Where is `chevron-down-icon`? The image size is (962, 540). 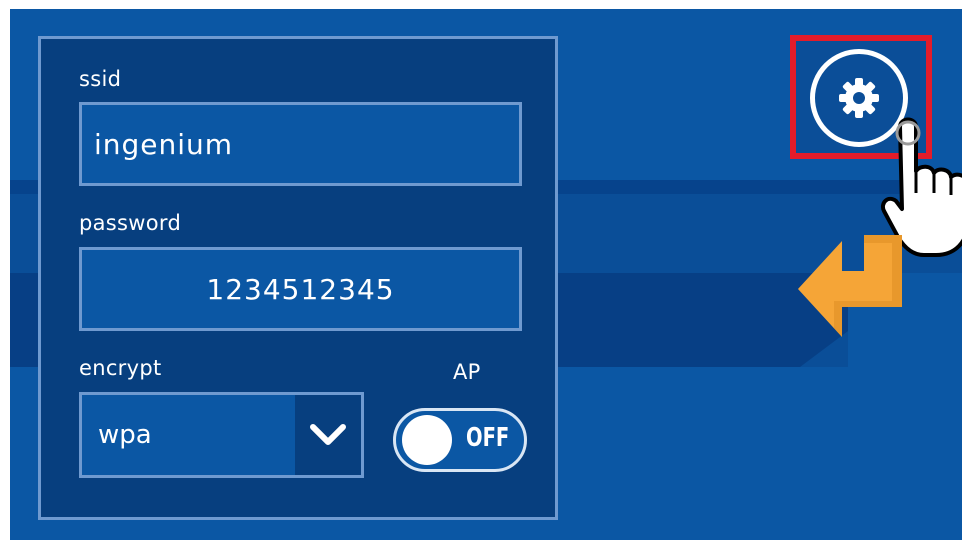
chevron-down-icon is located at coordinates (328, 435).